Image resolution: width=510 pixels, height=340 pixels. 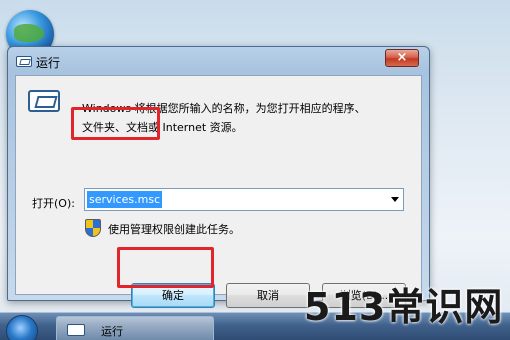 I want to click on start-orb-icon, so click(x=22, y=327).